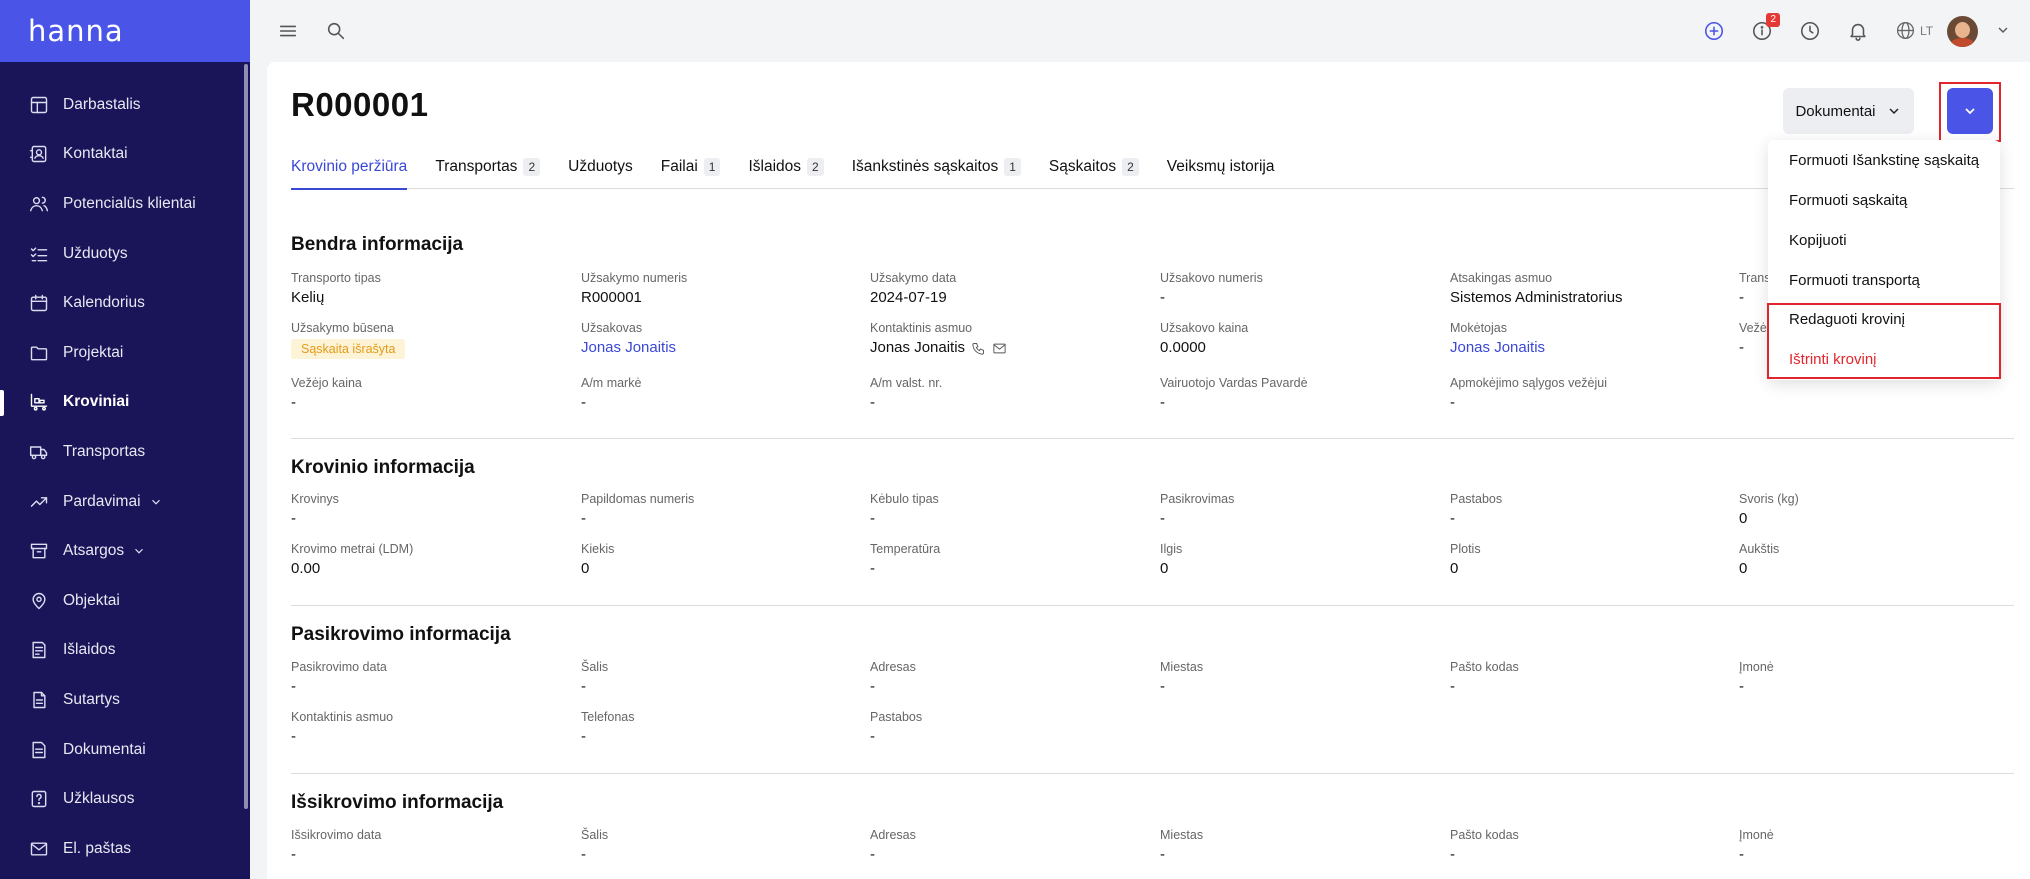 This screenshot has width=2030, height=879. Describe the element at coordinates (1769, 499) in the screenshot. I see `field-label: Svoris (kg)` at that location.